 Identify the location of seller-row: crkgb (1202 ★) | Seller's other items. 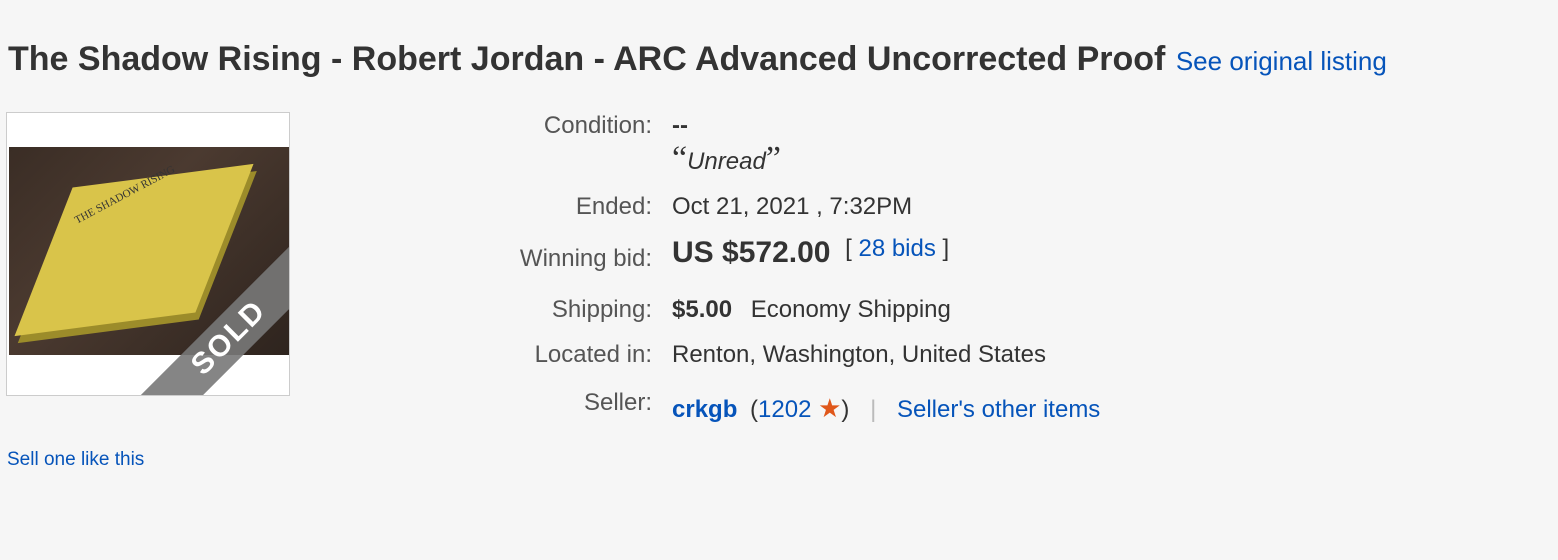
(886, 408).